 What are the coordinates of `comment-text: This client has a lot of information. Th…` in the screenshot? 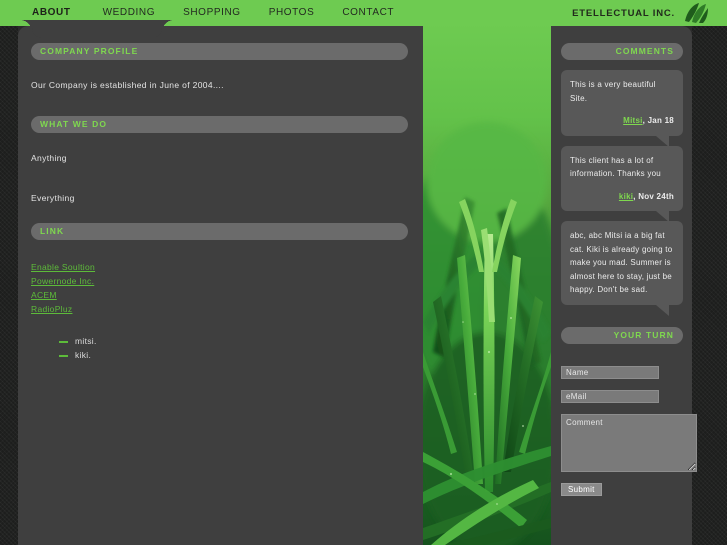 It's located at (615, 167).